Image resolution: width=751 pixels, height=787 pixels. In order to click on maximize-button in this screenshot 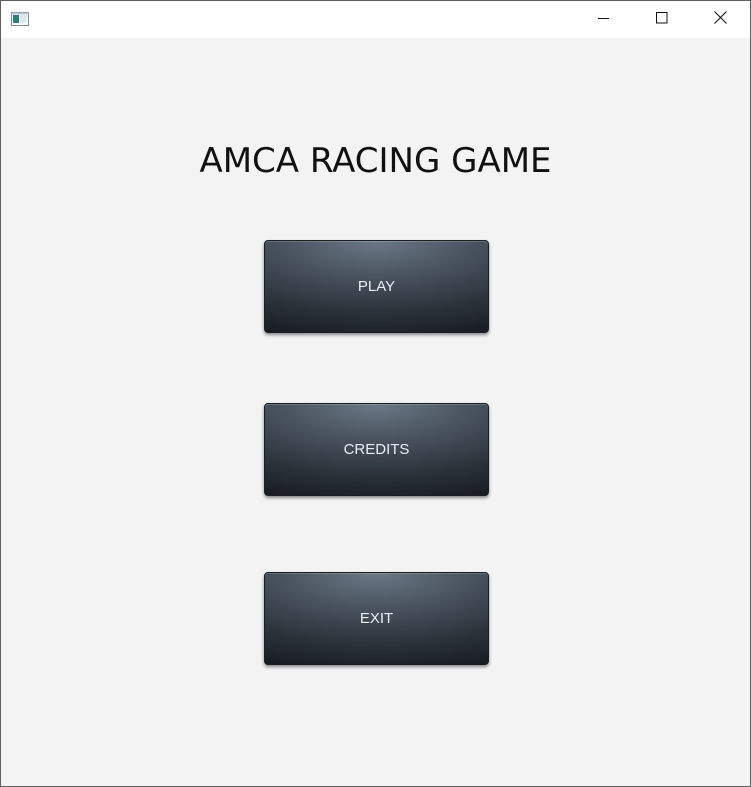, I will do `click(662, 19)`.